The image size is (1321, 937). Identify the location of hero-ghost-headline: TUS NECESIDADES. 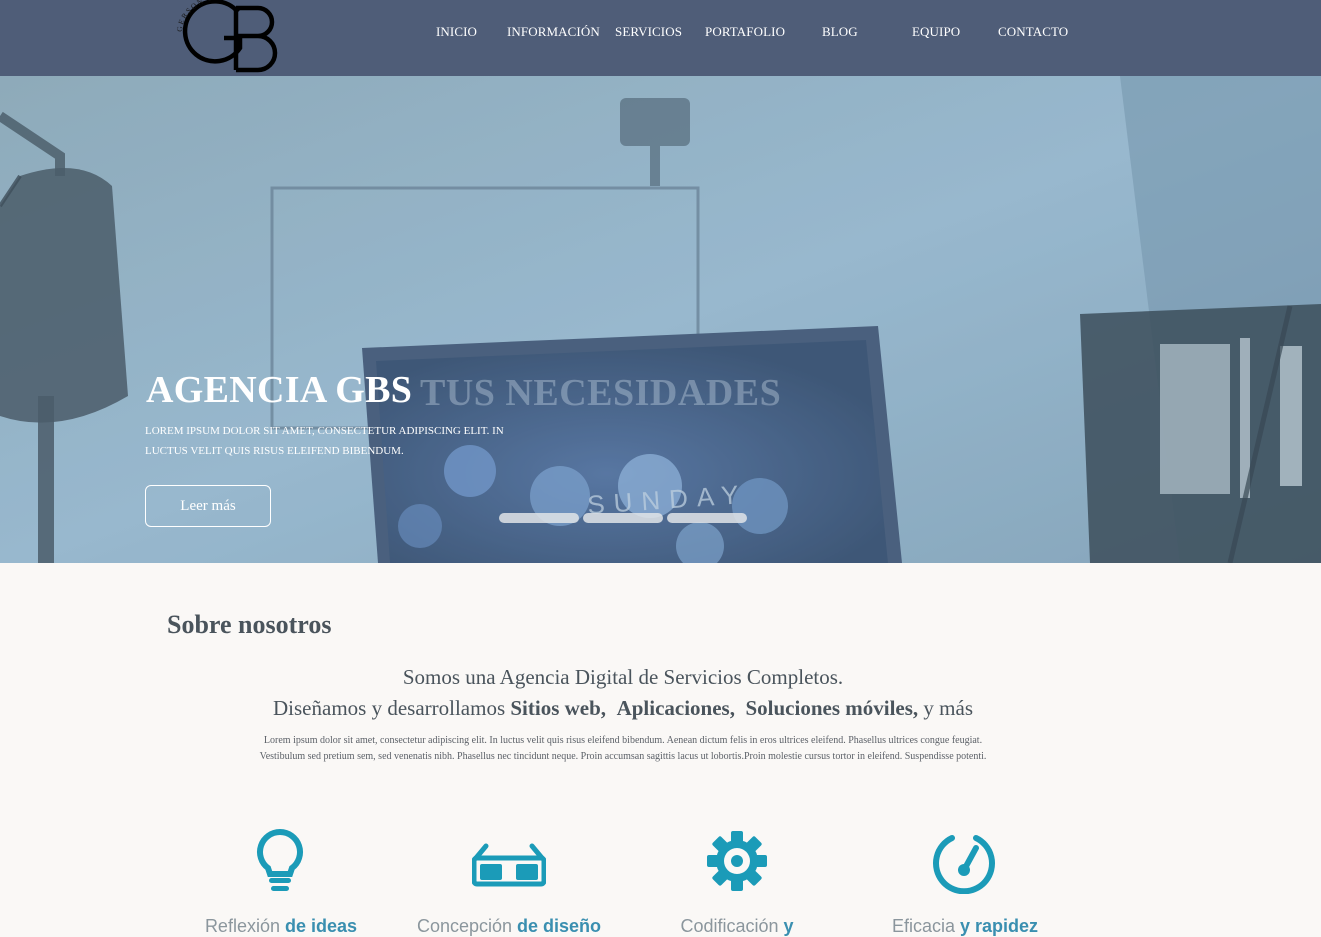
(601, 393).